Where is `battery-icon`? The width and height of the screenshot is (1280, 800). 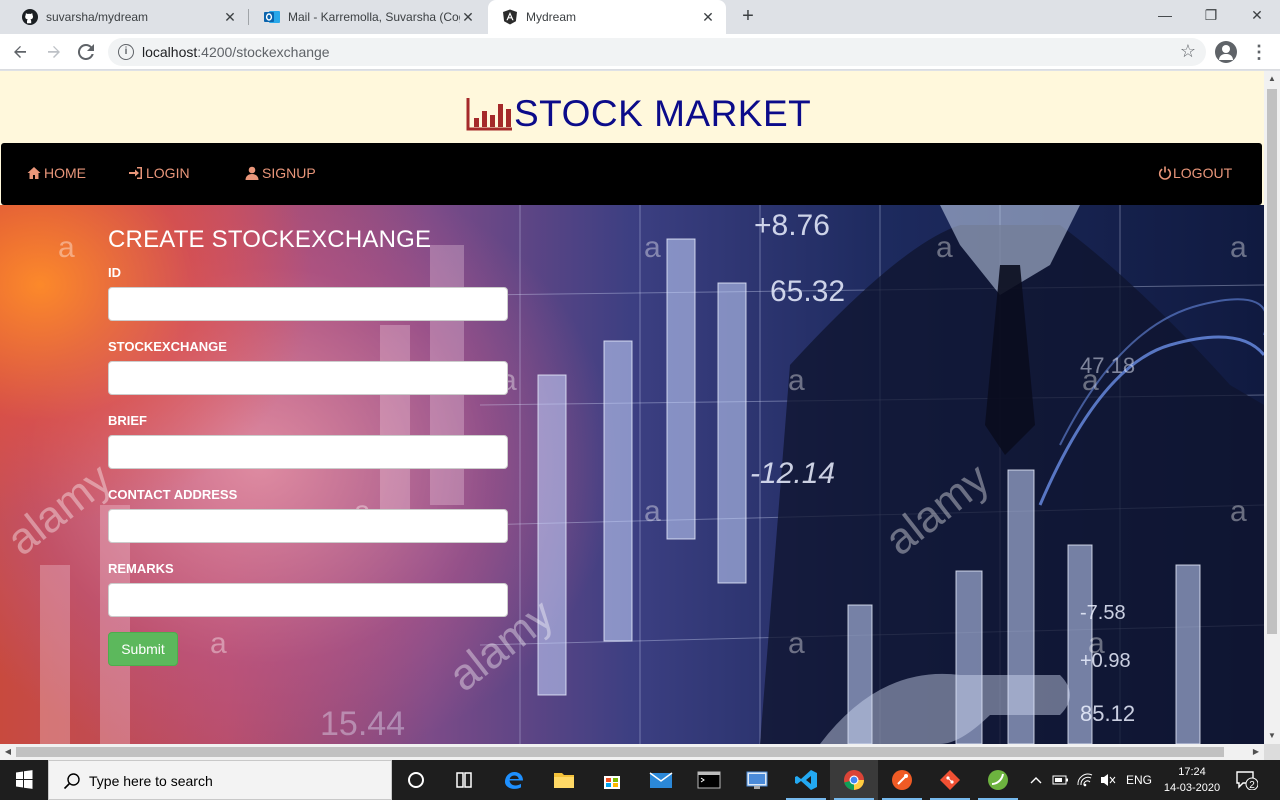 battery-icon is located at coordinates (1060, 780).